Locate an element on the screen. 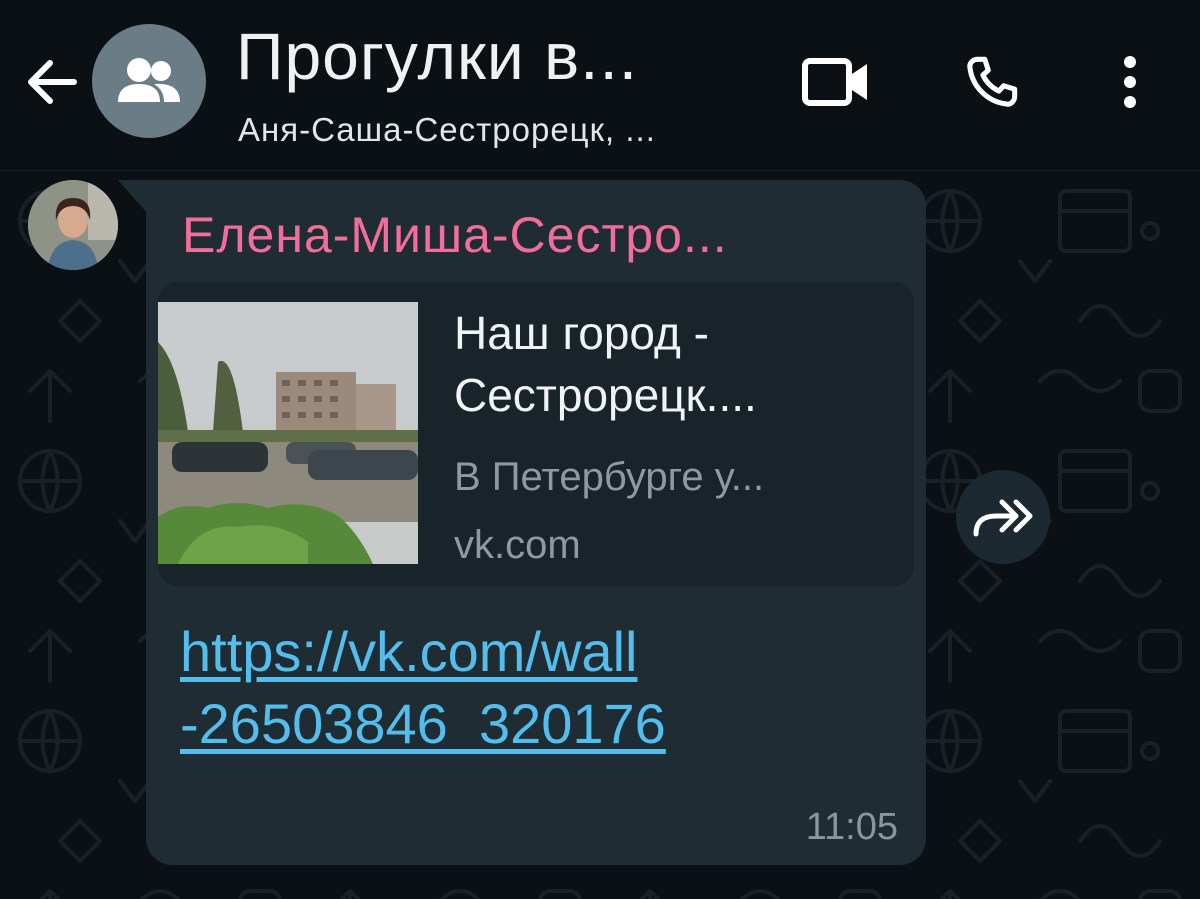  video-call-button is located at coordinates (836, 82).